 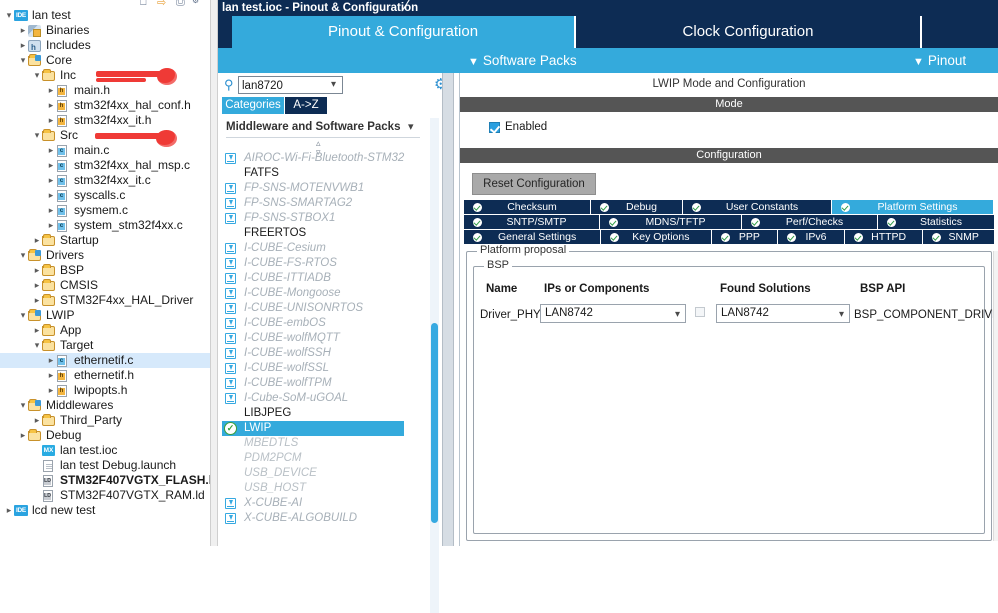 I want to click on config-tab-mdns-tftp: MDNS/TFTP, so click(x=670, y=222).